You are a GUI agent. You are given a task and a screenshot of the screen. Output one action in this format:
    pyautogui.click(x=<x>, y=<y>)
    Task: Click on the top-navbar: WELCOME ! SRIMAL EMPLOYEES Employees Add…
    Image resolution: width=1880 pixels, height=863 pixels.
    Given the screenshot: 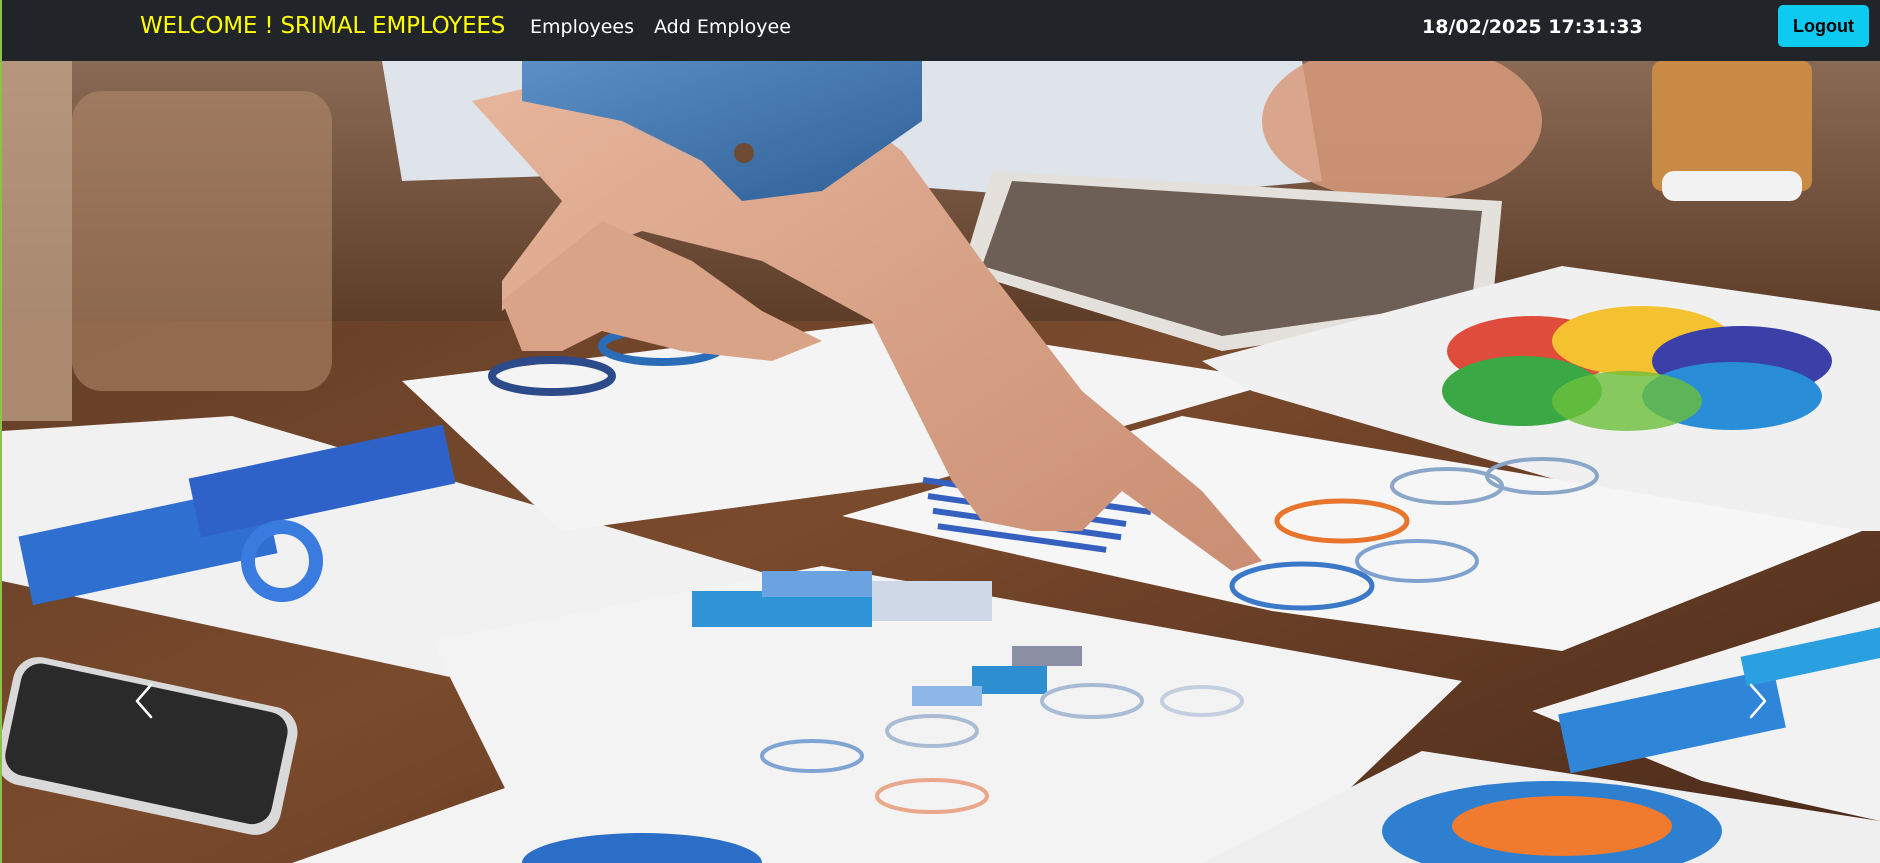 What is the action you would take?
    pyautogui.click(x=941, y=30)
    